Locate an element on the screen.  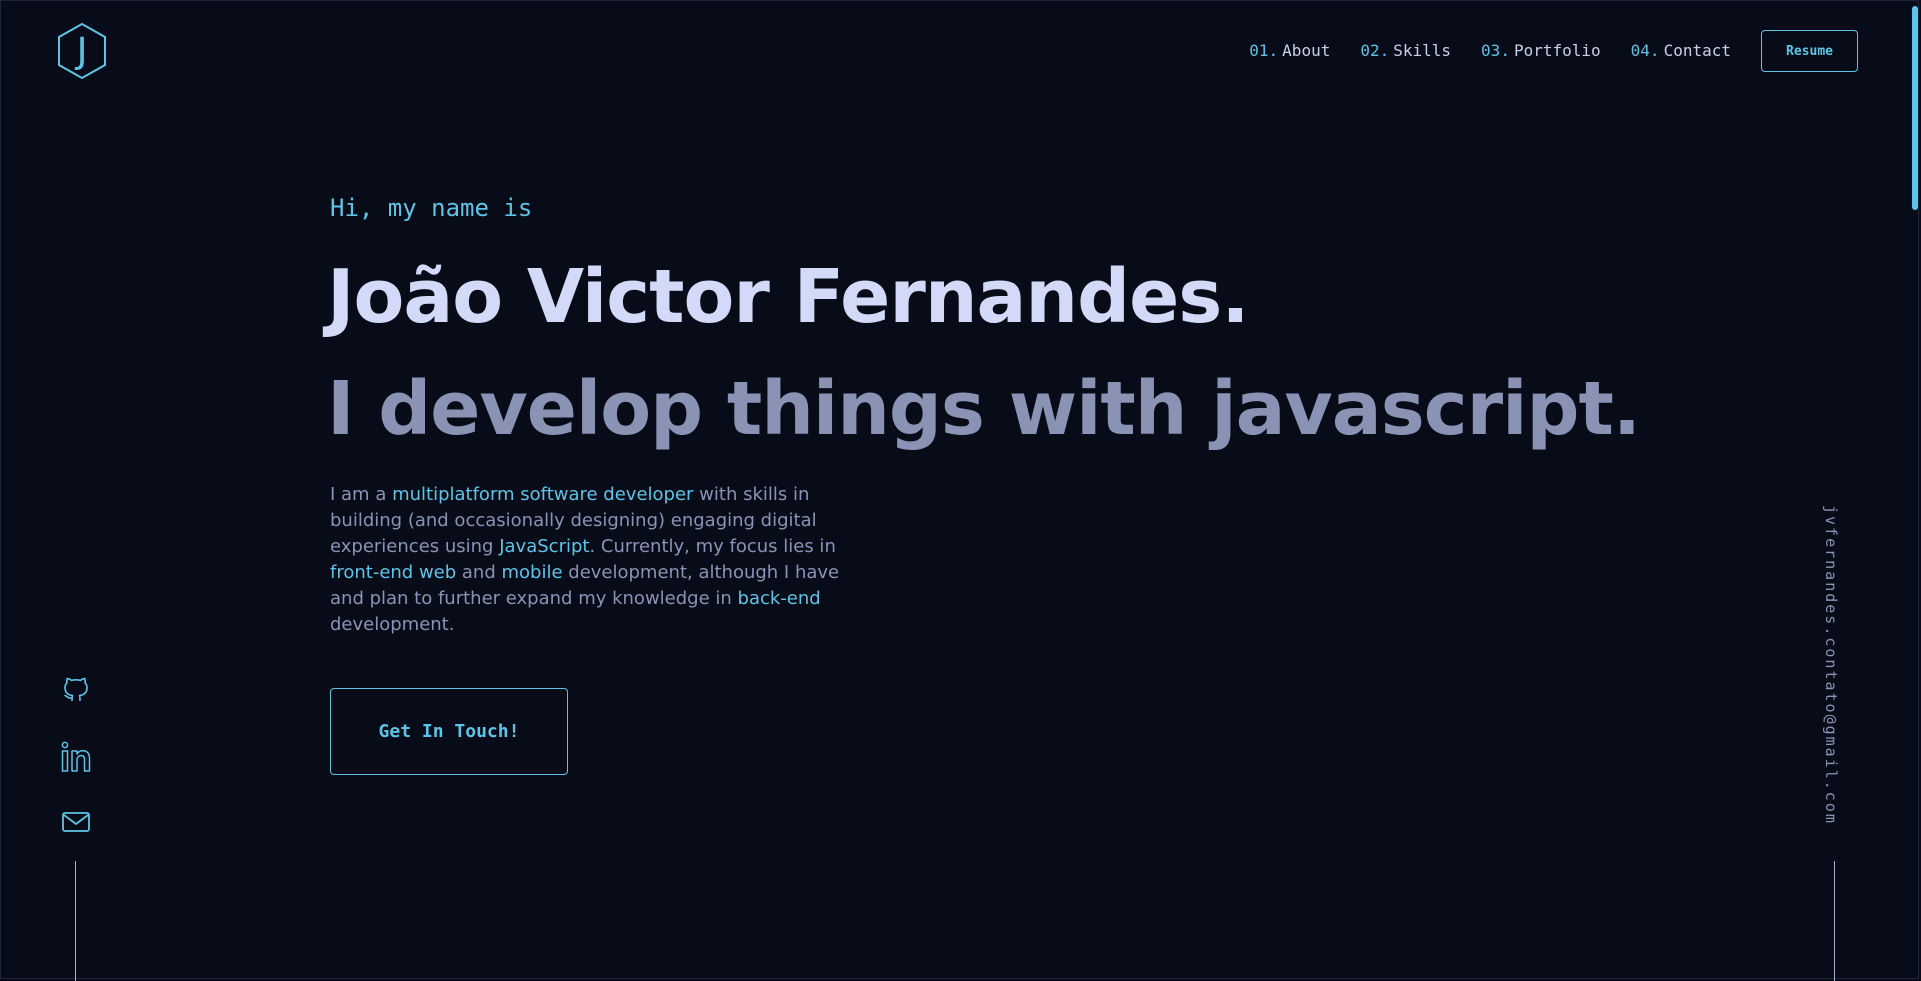
email-link is located at coordinates (76, 822).